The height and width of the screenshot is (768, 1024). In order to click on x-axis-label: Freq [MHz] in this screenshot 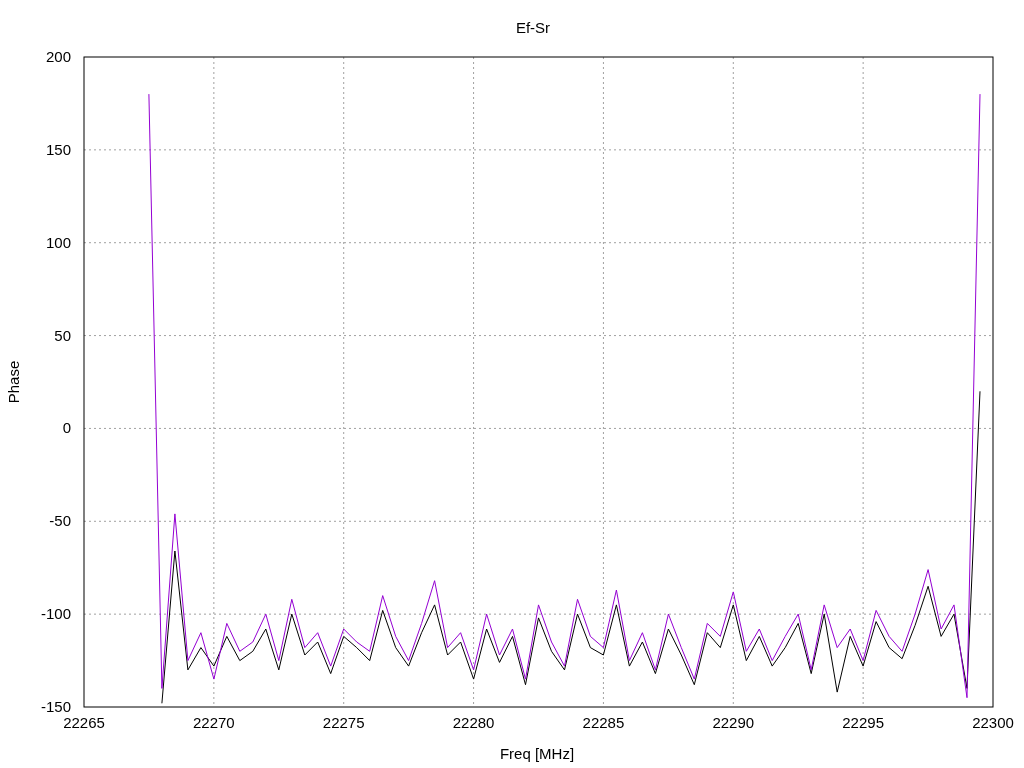, I will do `click(537, 753)`.